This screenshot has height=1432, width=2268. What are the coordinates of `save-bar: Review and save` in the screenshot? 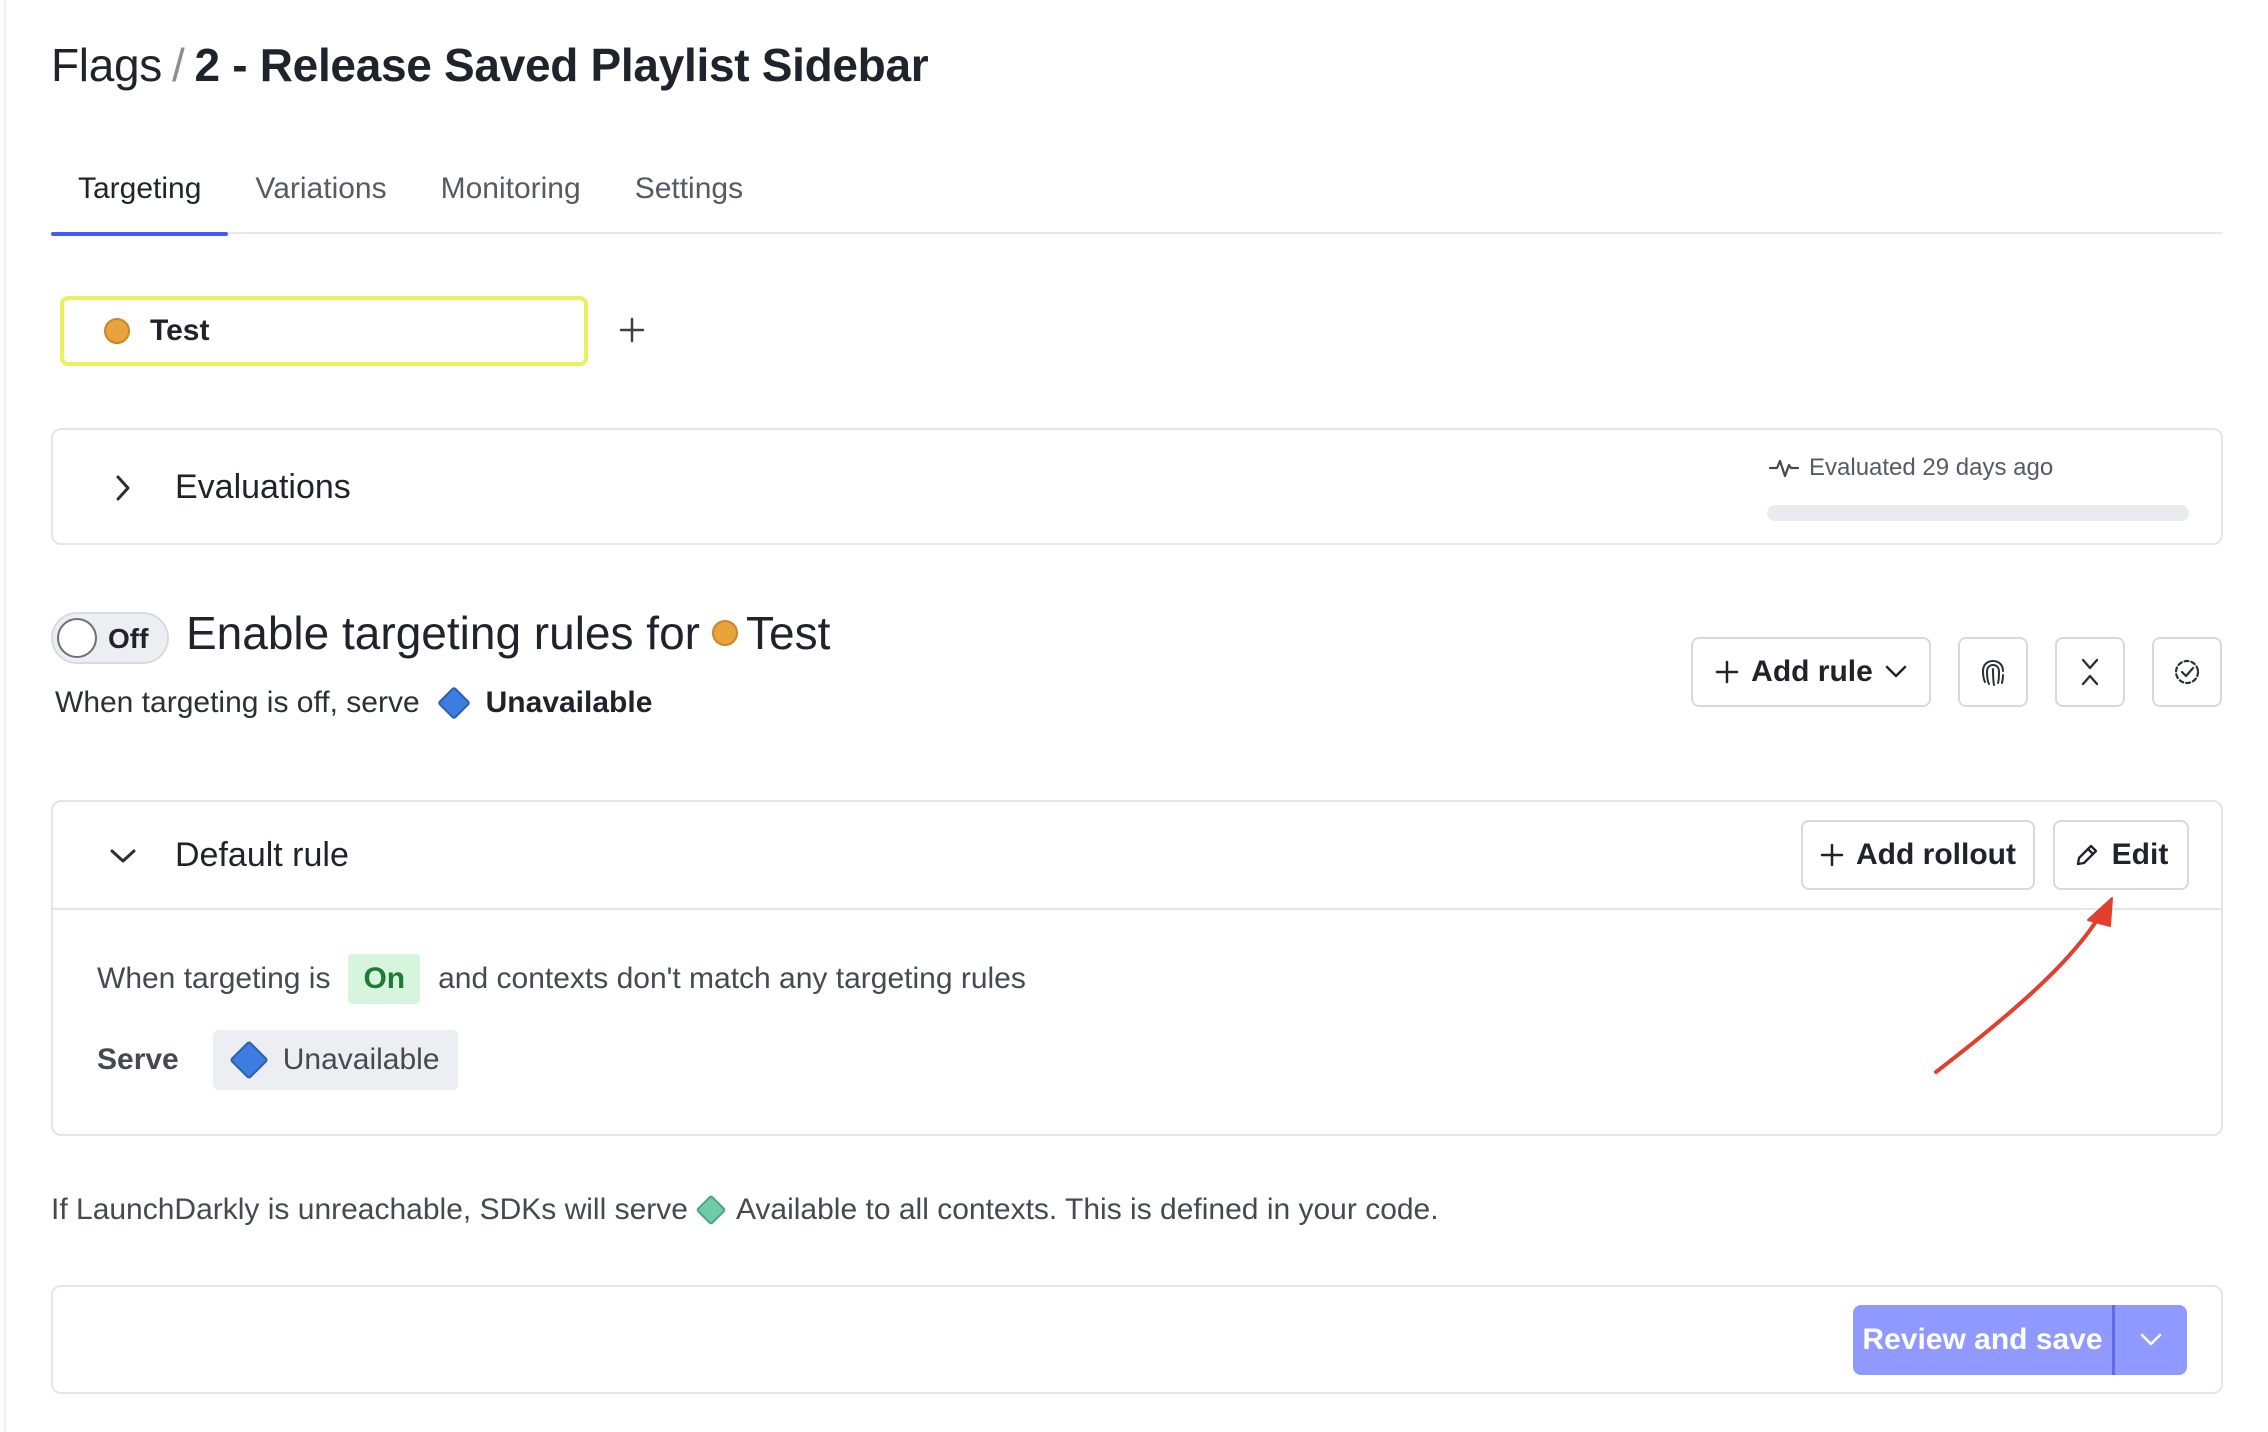 It's located at (1137, 1339).